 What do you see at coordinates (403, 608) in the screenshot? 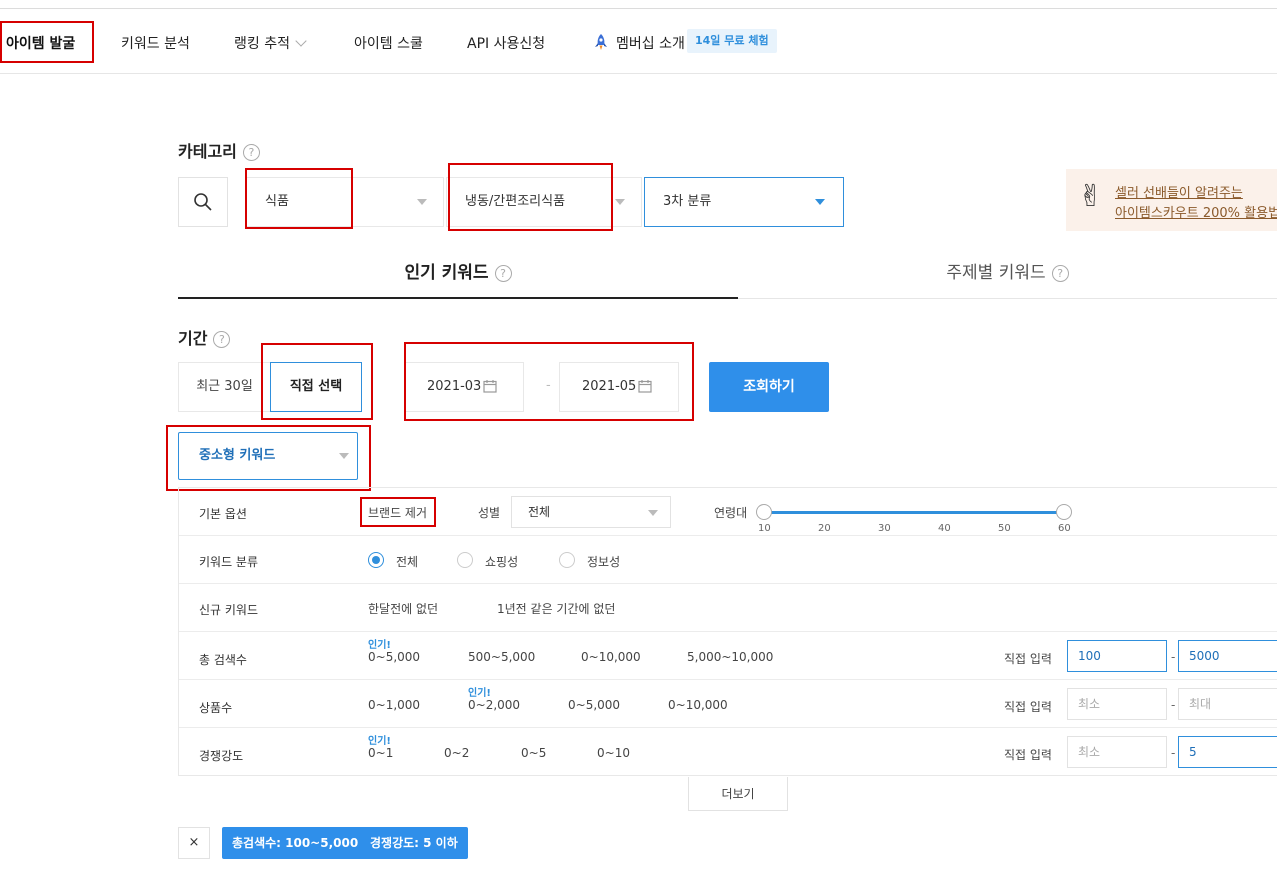
I see `new-keyword-option: 한달전에 없던` at bounding box center [403, 608].